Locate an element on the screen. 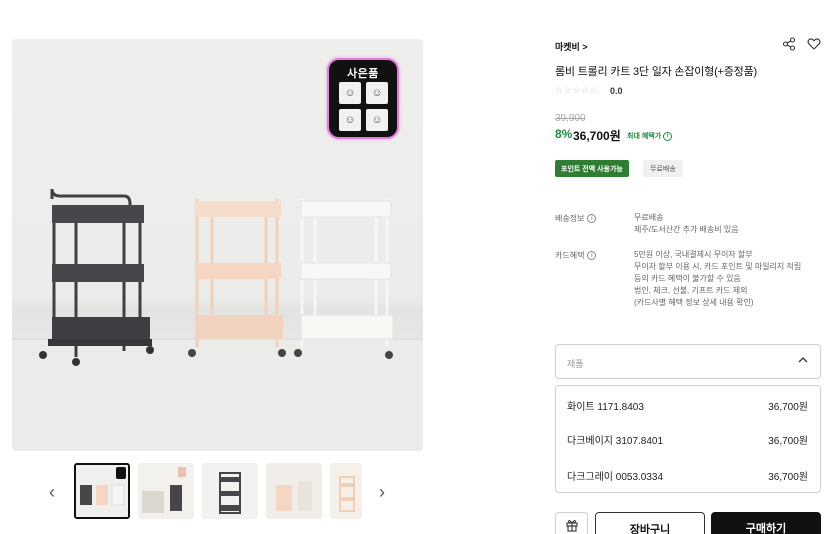 The height and width of the screenshot is (534, 835). point-usable-badge: 포인트 전액 사용가능 is located at coordinates (592, 168).